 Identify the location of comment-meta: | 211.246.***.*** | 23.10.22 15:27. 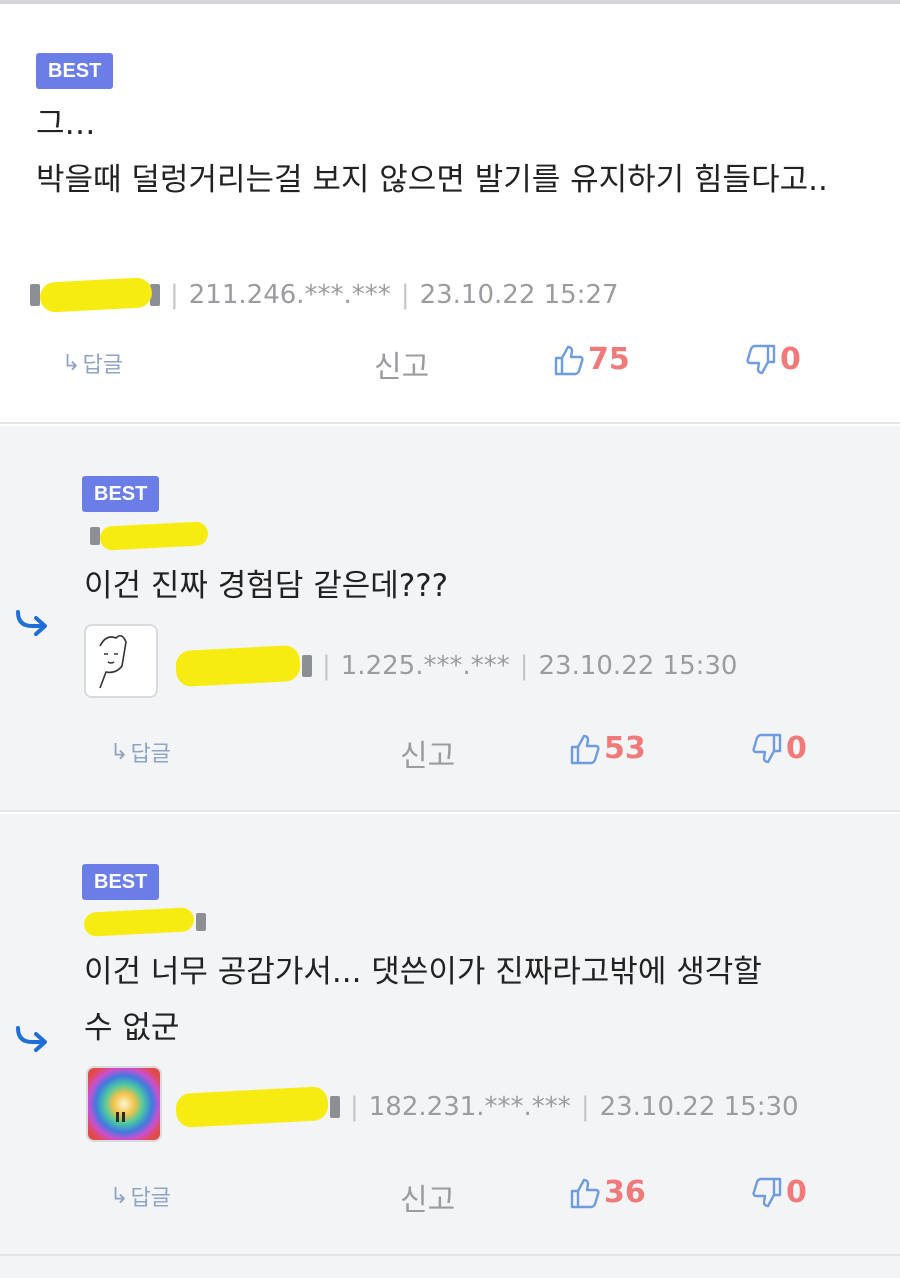
(324, 295).